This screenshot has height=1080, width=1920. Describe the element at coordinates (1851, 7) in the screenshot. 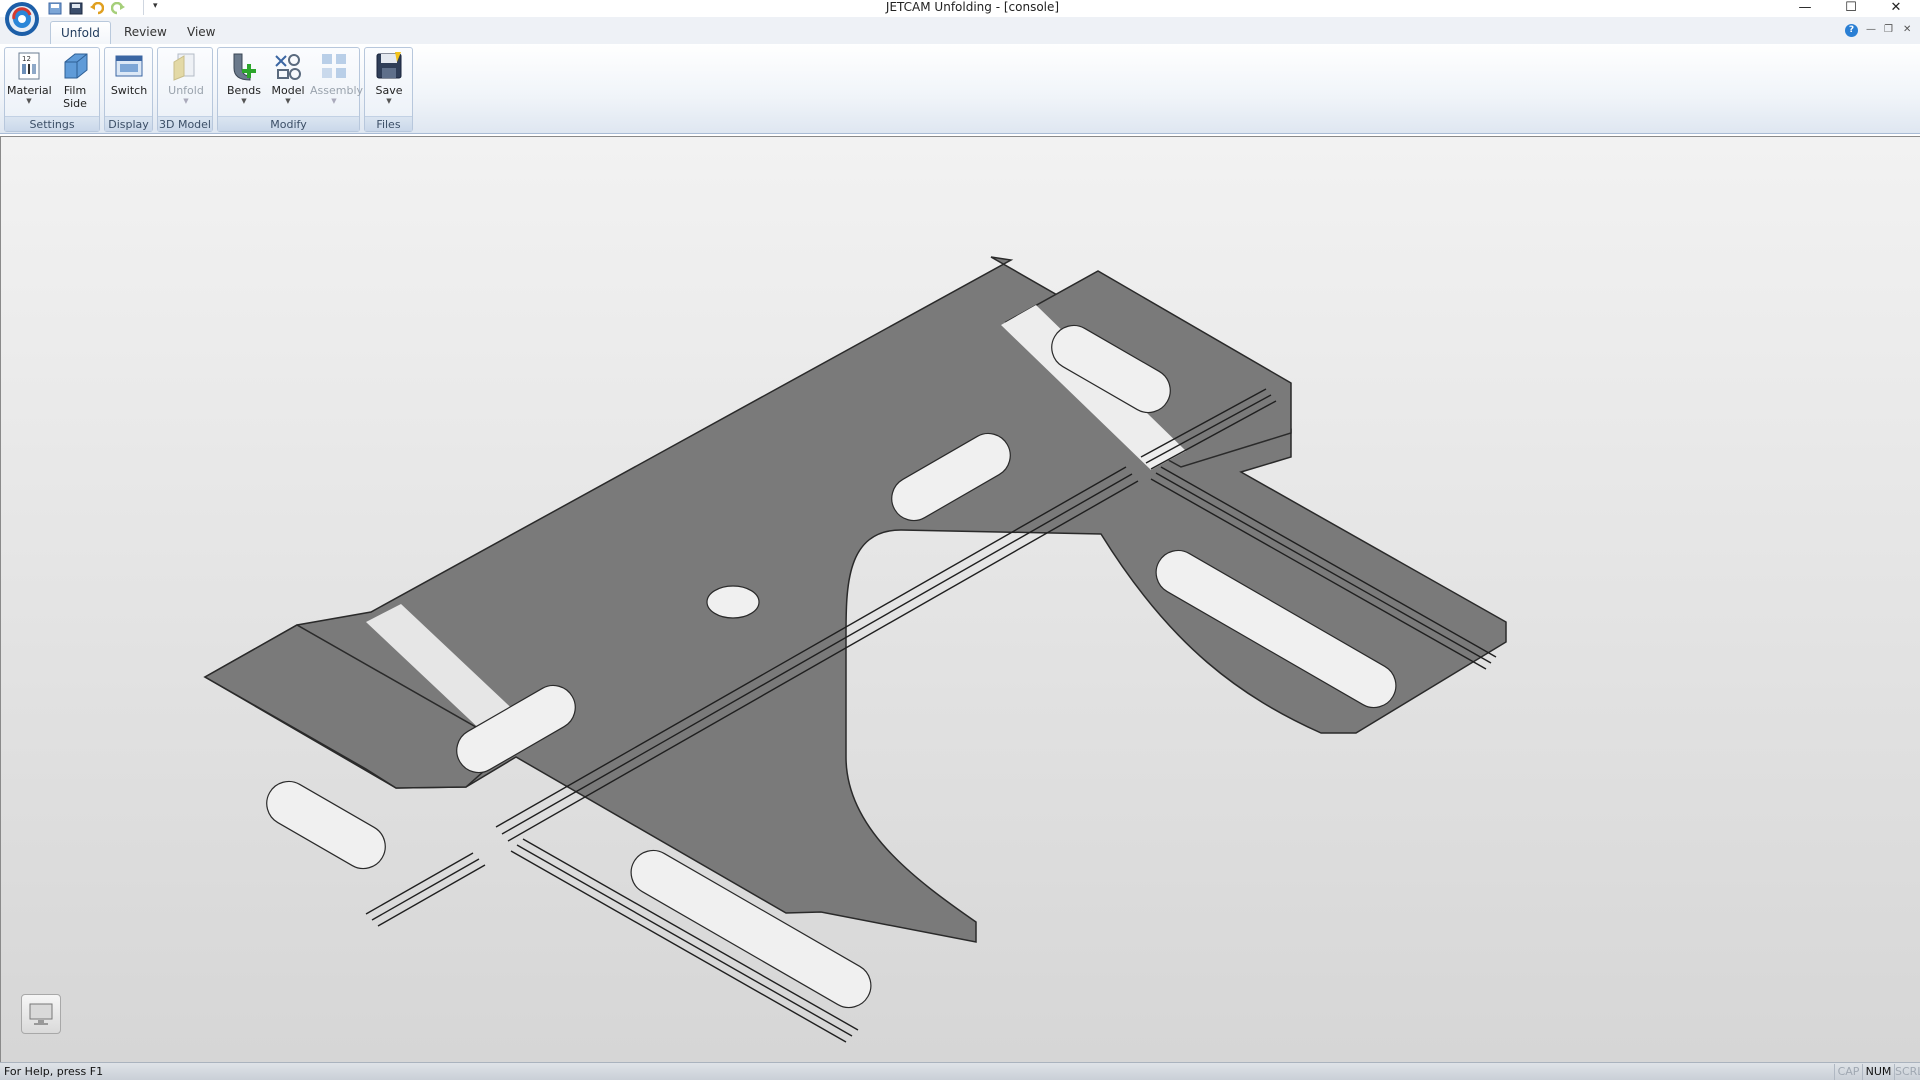

I see `maximize-button: ☐` at that location.